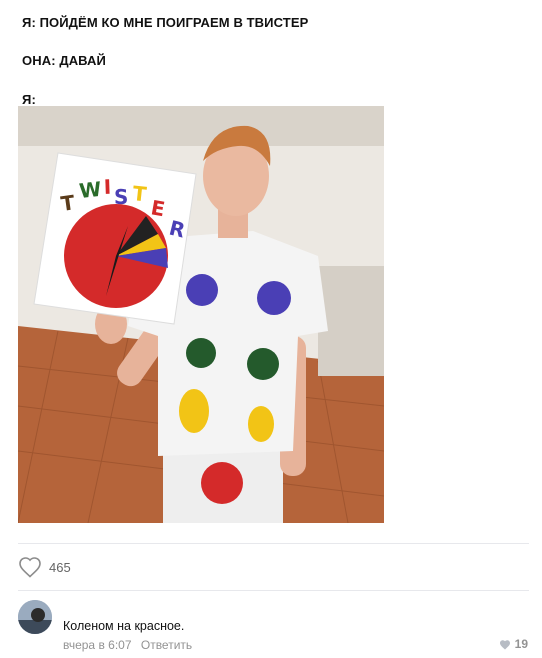 This screenshot has height=658, width=542. Describe the element at coordinates (521, 644) in the screenshot. I see `comment-likes-count: 19` at that location.